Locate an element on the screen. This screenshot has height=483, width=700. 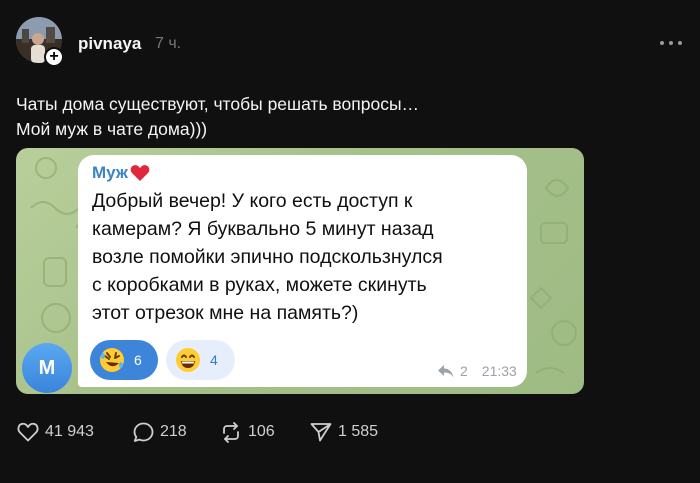
comment-button: 218 is located at coordinates (160, 432).